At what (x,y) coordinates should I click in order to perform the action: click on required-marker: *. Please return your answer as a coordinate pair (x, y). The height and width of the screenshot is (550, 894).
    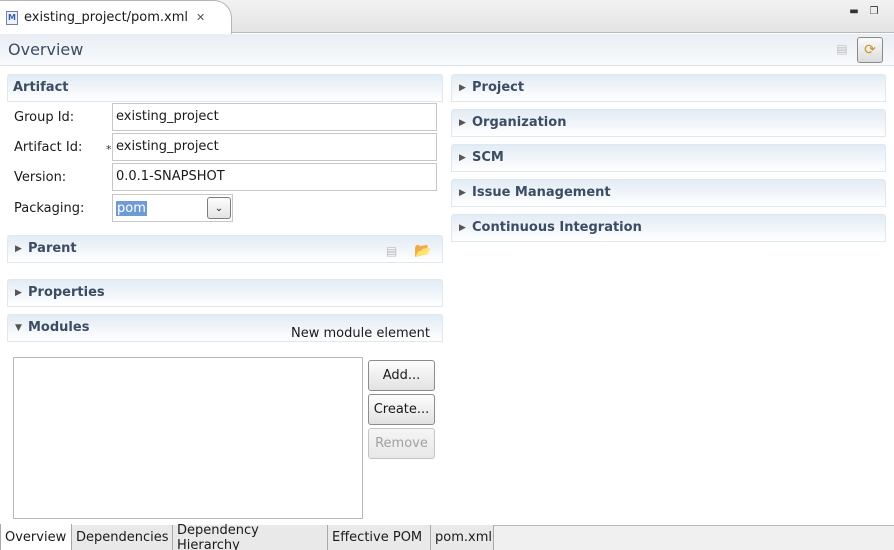
    Looking at the image, I should click on (109, 149).